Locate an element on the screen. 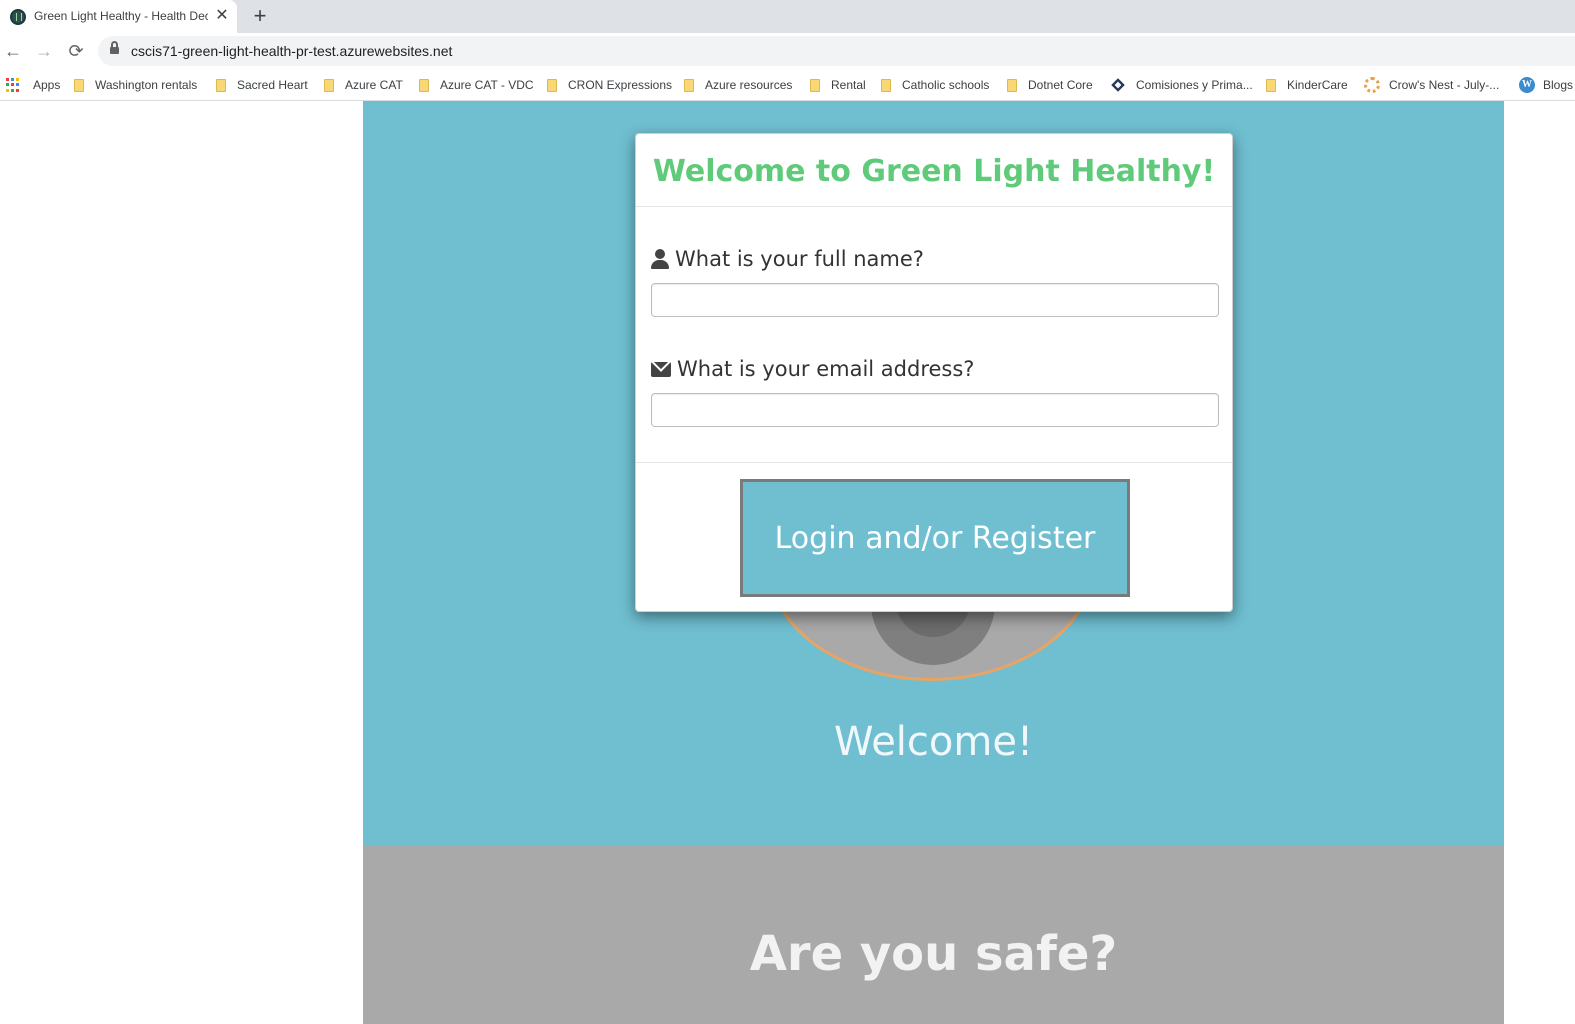 This screenshot has width=1575, height=1024. modal-header: Welcome to Green Light Healthy! is located at coordinates (934, 170).